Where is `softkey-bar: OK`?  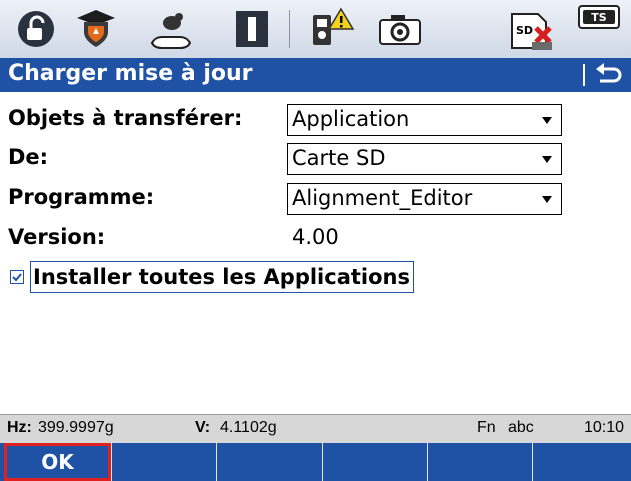
softkey-bar: OK is located at coordinates (315, 462).